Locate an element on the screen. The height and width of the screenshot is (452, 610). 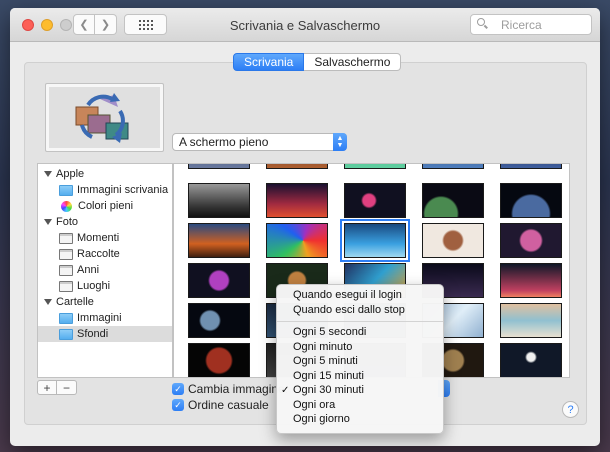
menu-item-daily: Ogni giorno is located at coordinates (360, 419).